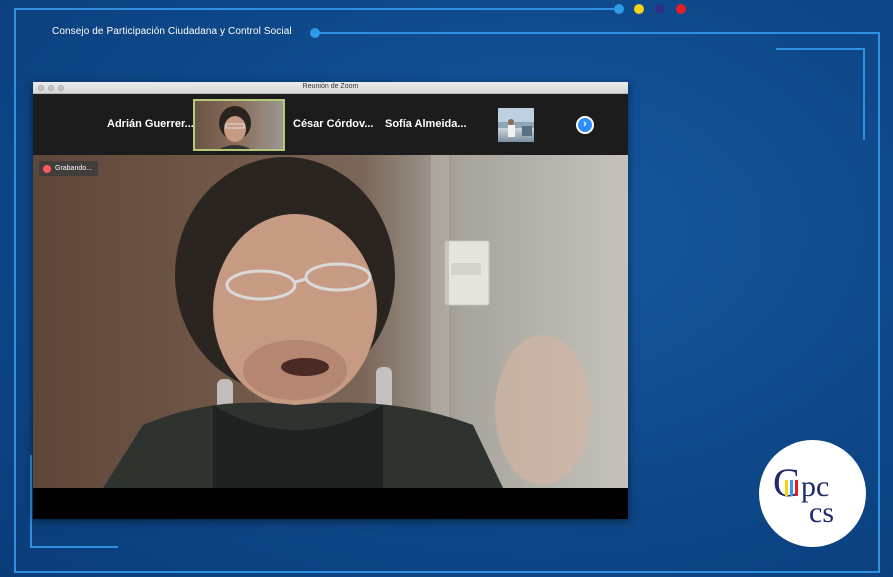  What do you see at coordinates (599, 33) in the screenshot?
I see `header-line` at bounding box center [599, 33].